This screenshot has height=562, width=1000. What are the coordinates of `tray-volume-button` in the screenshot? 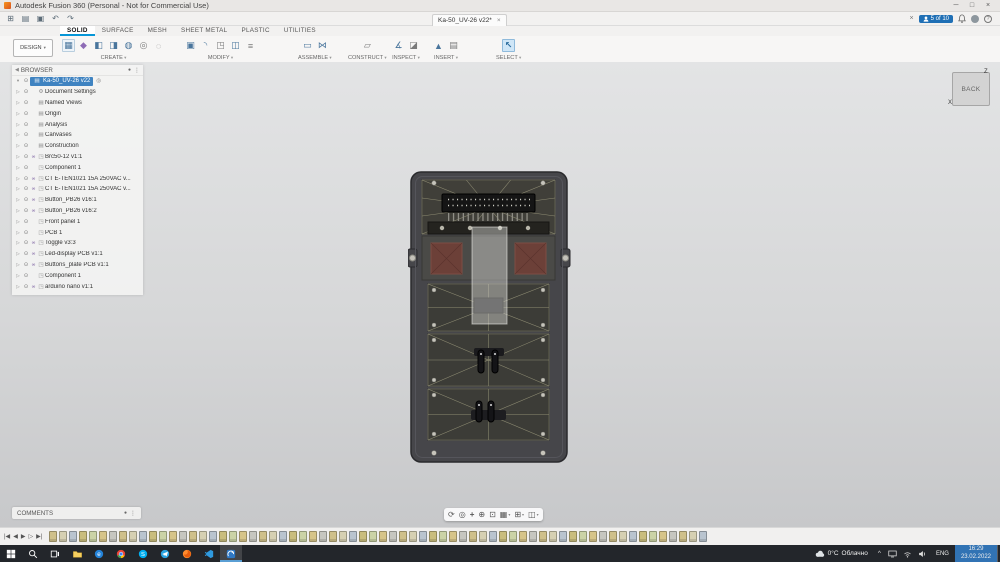 It's located at (922, 554).